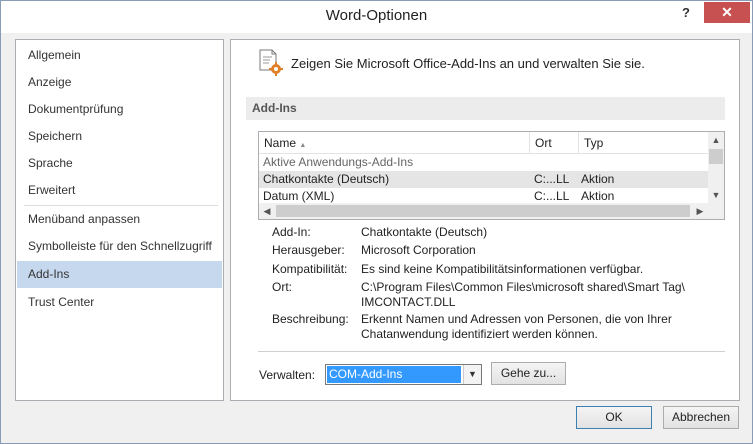 The image size is (753, 444). I want to click on column-header-typ: Typ, so click(643, 143).